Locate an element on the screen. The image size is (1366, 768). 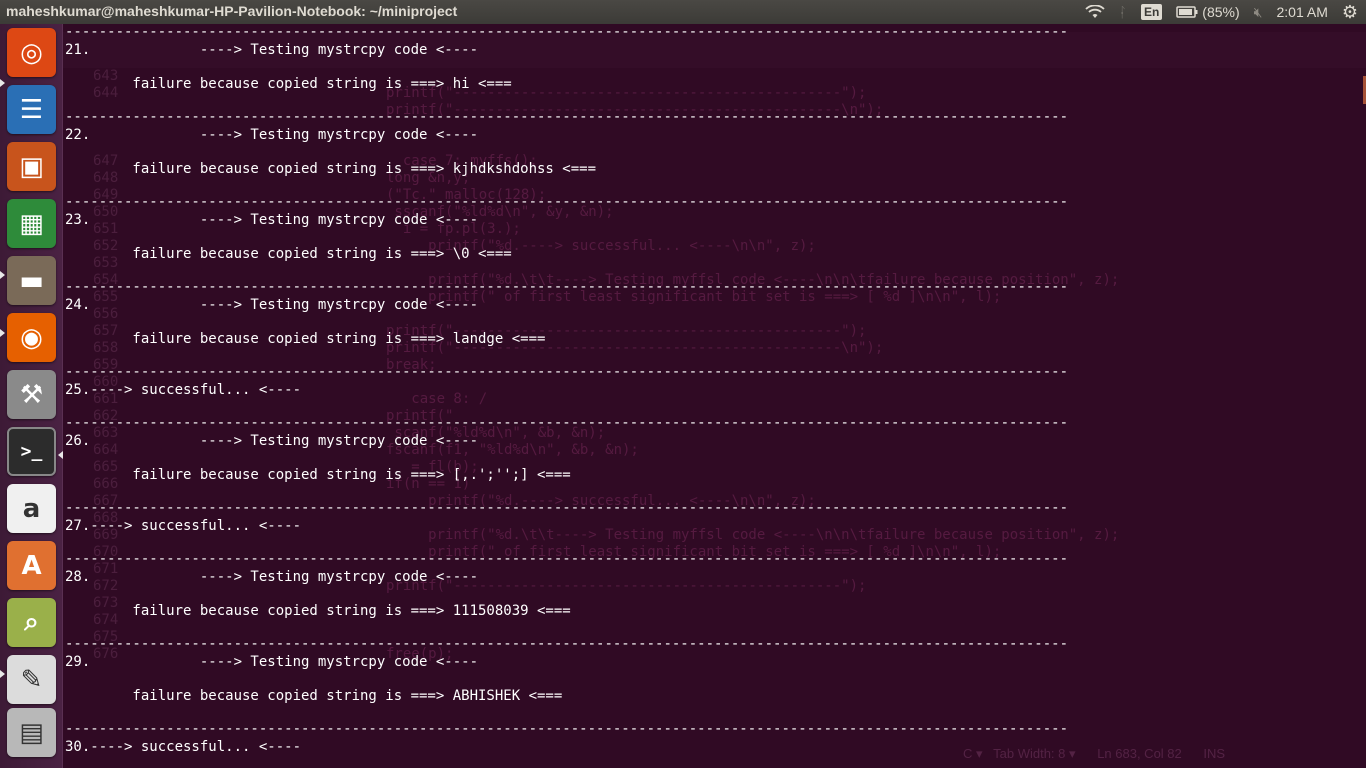
system-monitor-icon: ⌕ is located at coordinates (31, 622).